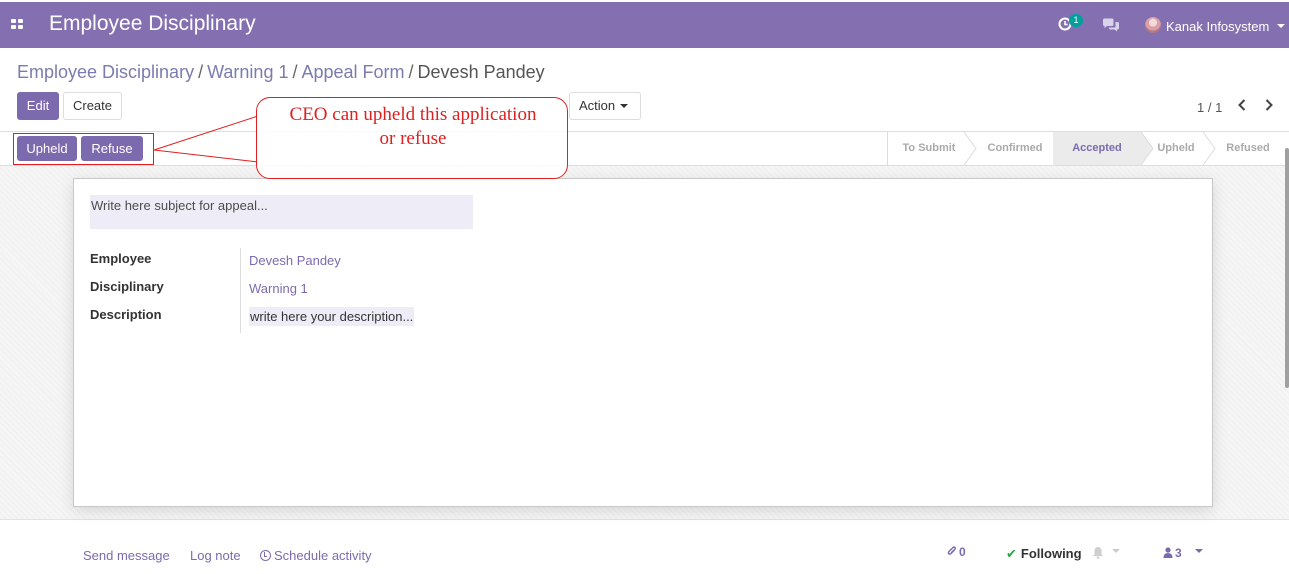 The width and height of the screenshot is (1289, 574). I want to click on schedule-activity-label: Schedule activity, so click(323, 555).